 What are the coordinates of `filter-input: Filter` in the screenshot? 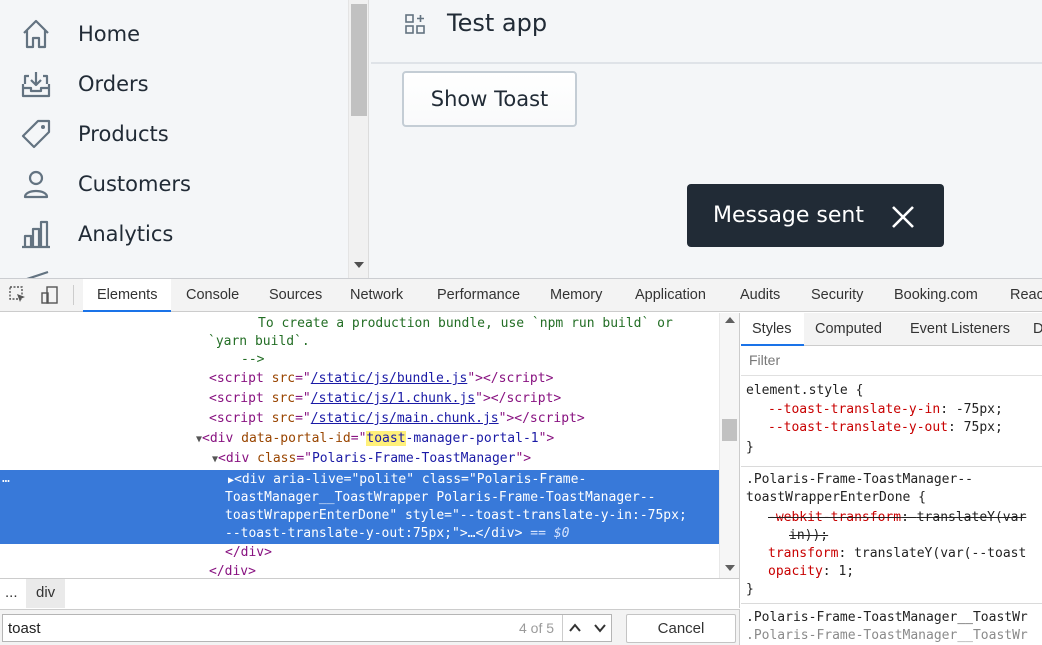 It's located at (764, 360).